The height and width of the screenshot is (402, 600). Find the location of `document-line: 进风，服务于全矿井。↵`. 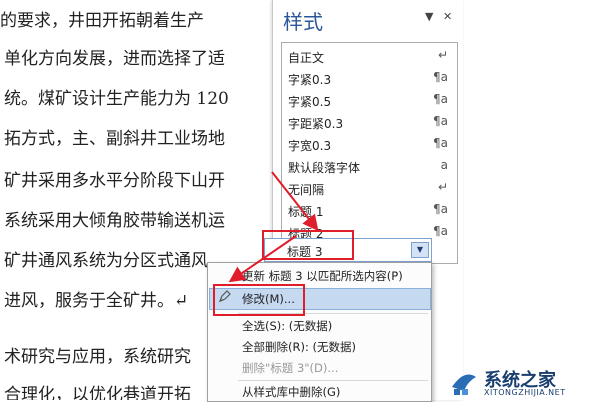

document-line: 进风，服务于全矿井。↵ is located at coordinates (96, 301).